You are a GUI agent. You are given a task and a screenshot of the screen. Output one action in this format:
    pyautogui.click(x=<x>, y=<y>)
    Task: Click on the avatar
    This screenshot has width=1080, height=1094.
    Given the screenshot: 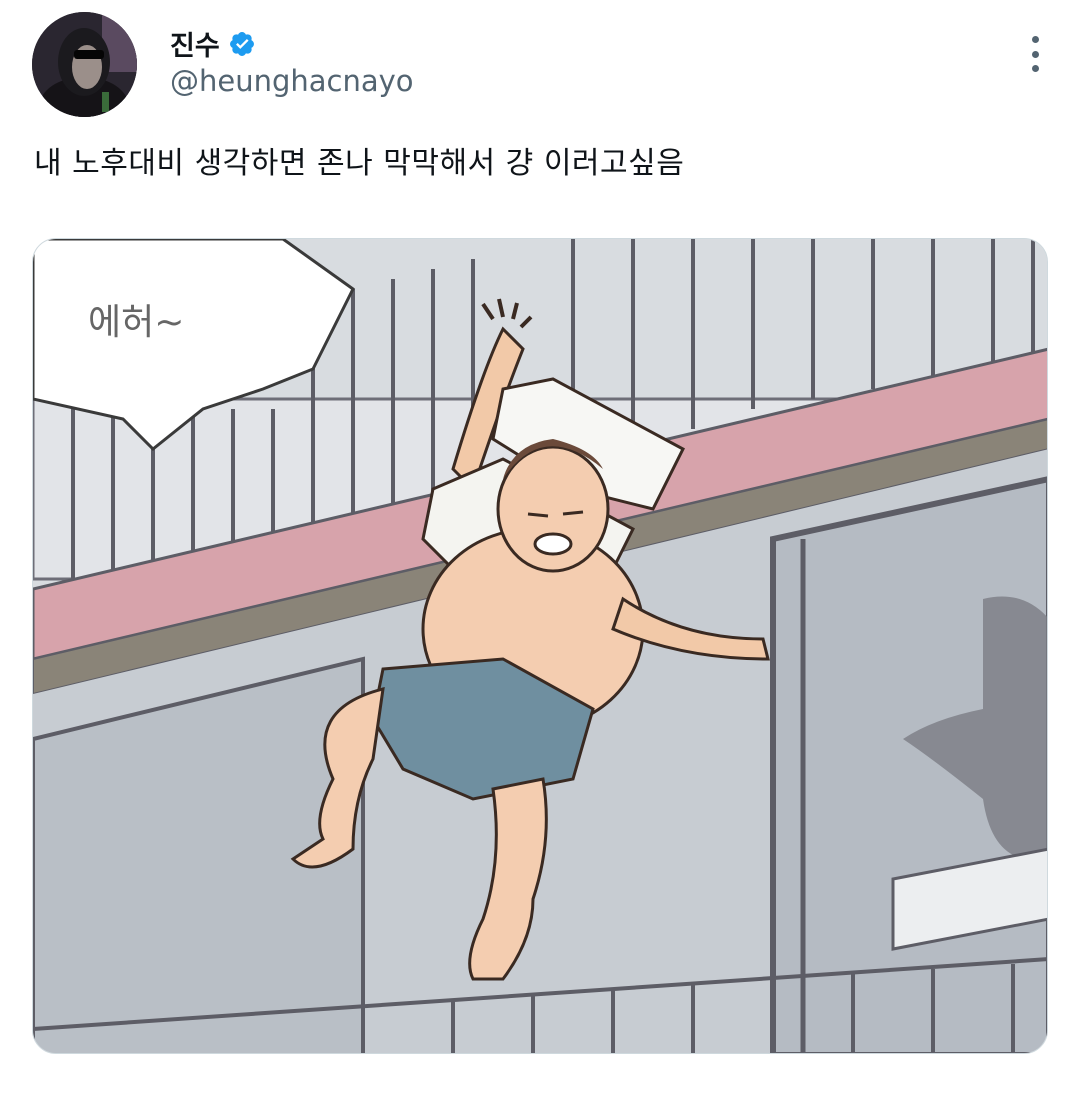 What is the action you would take?
    pyautogui.click(x=84, y=64)
    